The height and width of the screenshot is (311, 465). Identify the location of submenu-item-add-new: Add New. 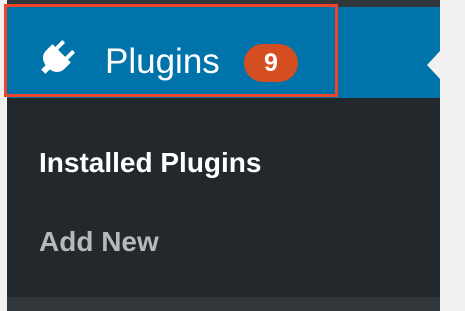
(99, 242).